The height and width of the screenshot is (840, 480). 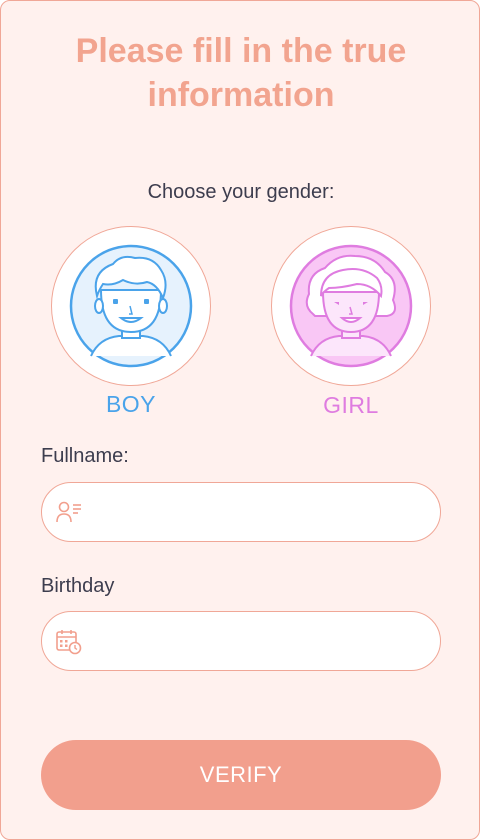 I want to click on birthday-label: Birthday, so click(x=78, y=586).